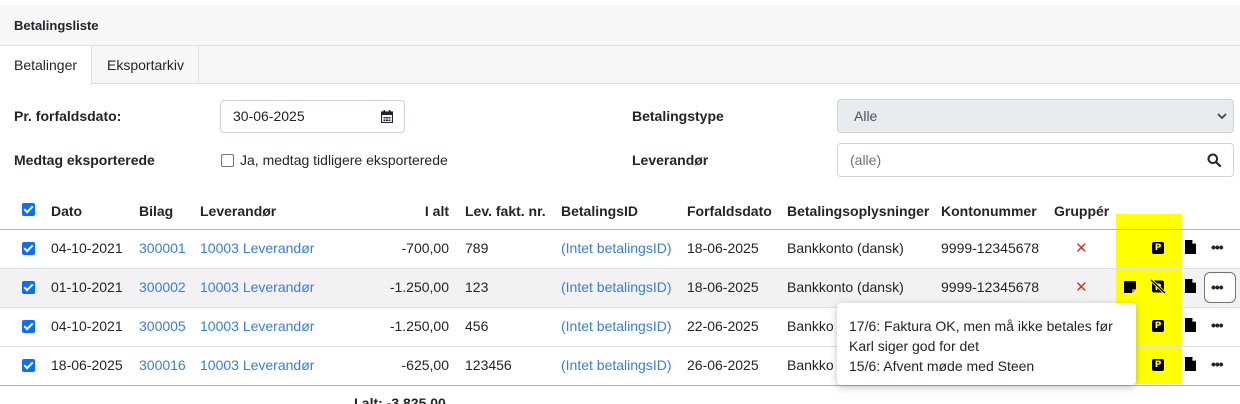 This screenshot has height=404, width=1240. I want to click on table-bottom-divider, so click(620, 385).